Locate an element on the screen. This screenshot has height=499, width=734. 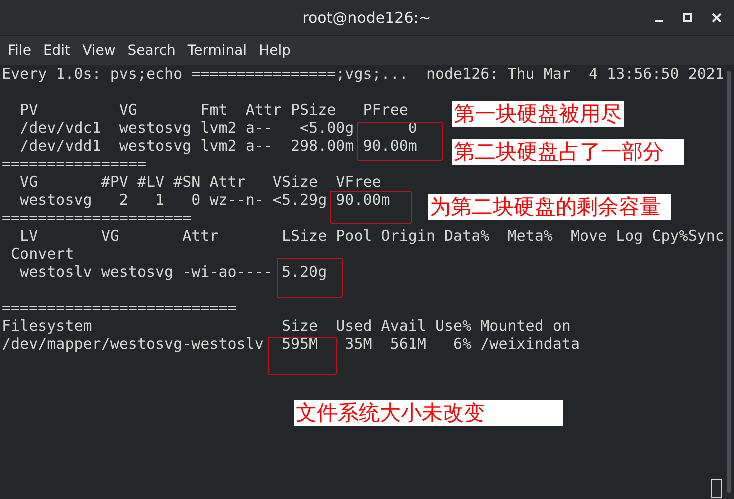
terminal-line: Convert is located at coordinates (42, 254).